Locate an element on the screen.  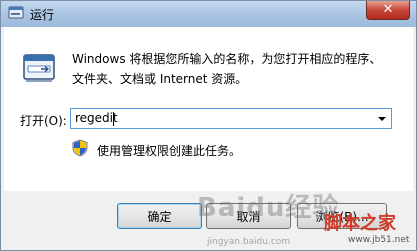
close-icon: ✕ is located at coordinates (388, 9).